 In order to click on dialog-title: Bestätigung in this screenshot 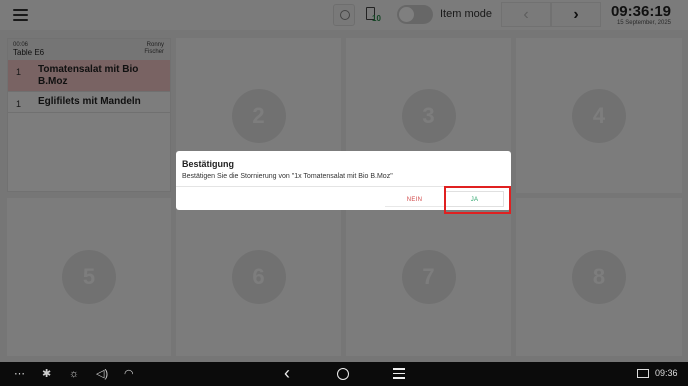, I will do `click(208, 164)`.